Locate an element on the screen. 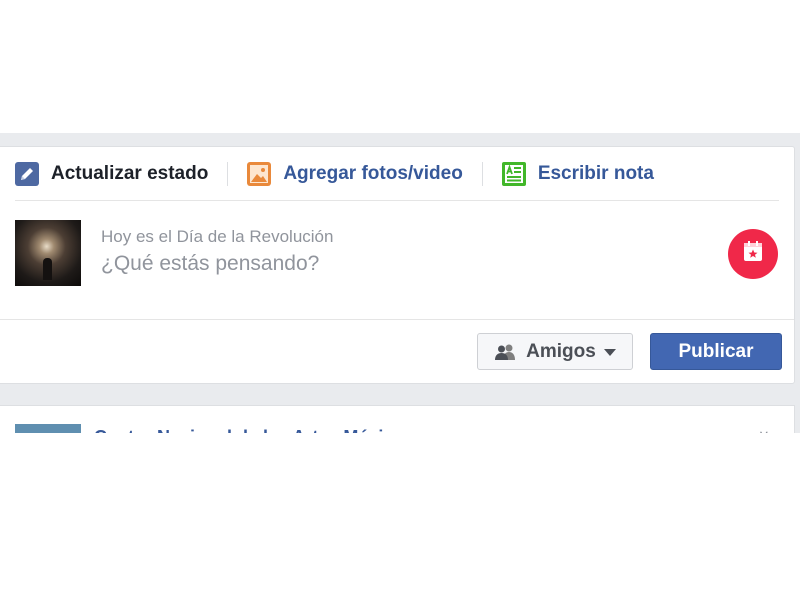  tab-update-status: Actualizar estado is located at coordinates (112, 173).